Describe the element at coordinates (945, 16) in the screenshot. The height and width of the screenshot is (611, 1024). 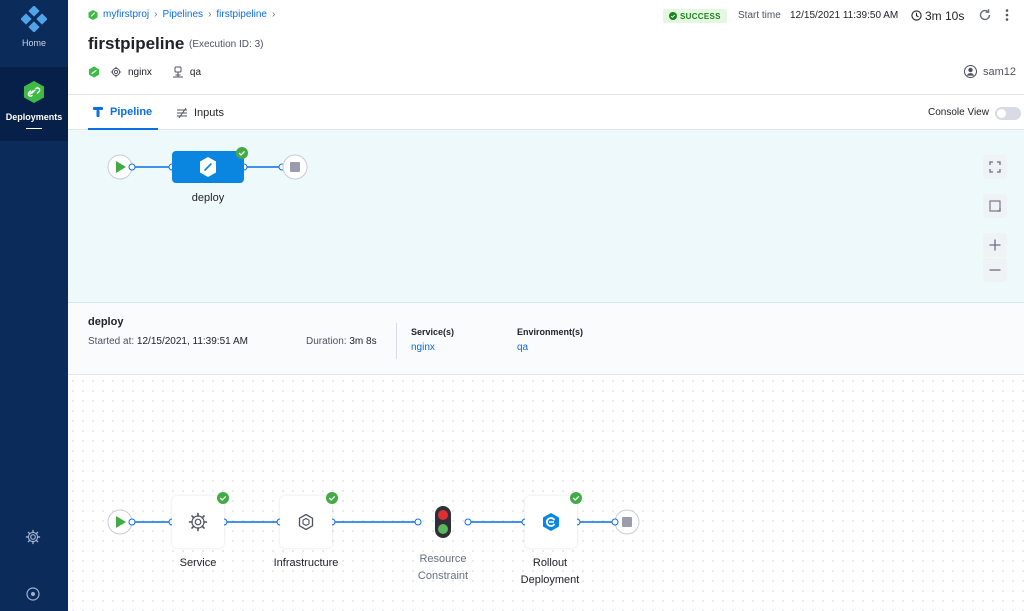
I see `execution-duration: 3m 10s` at that location.